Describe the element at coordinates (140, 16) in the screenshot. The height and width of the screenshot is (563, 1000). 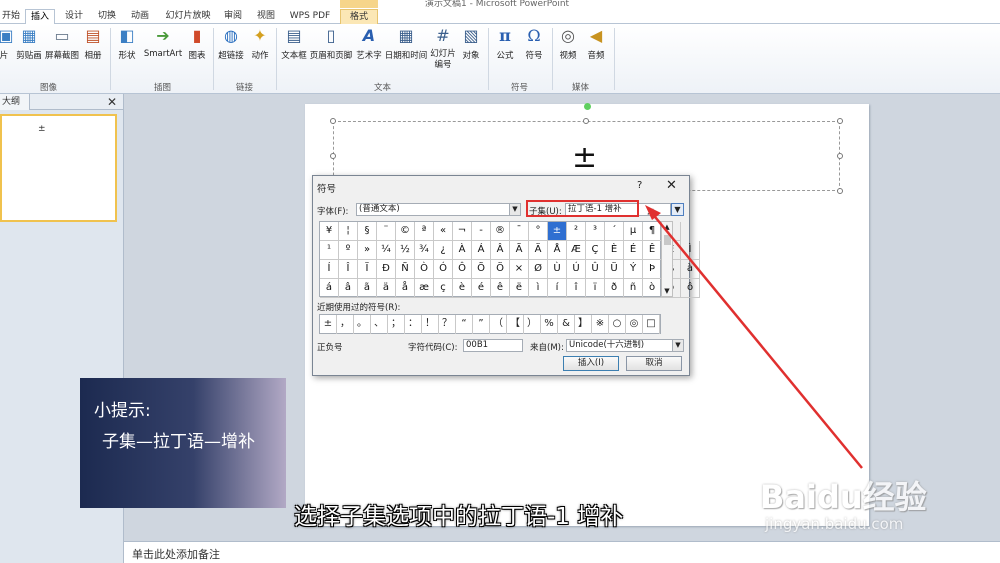
I see `tab-animations: 动画` at that location.